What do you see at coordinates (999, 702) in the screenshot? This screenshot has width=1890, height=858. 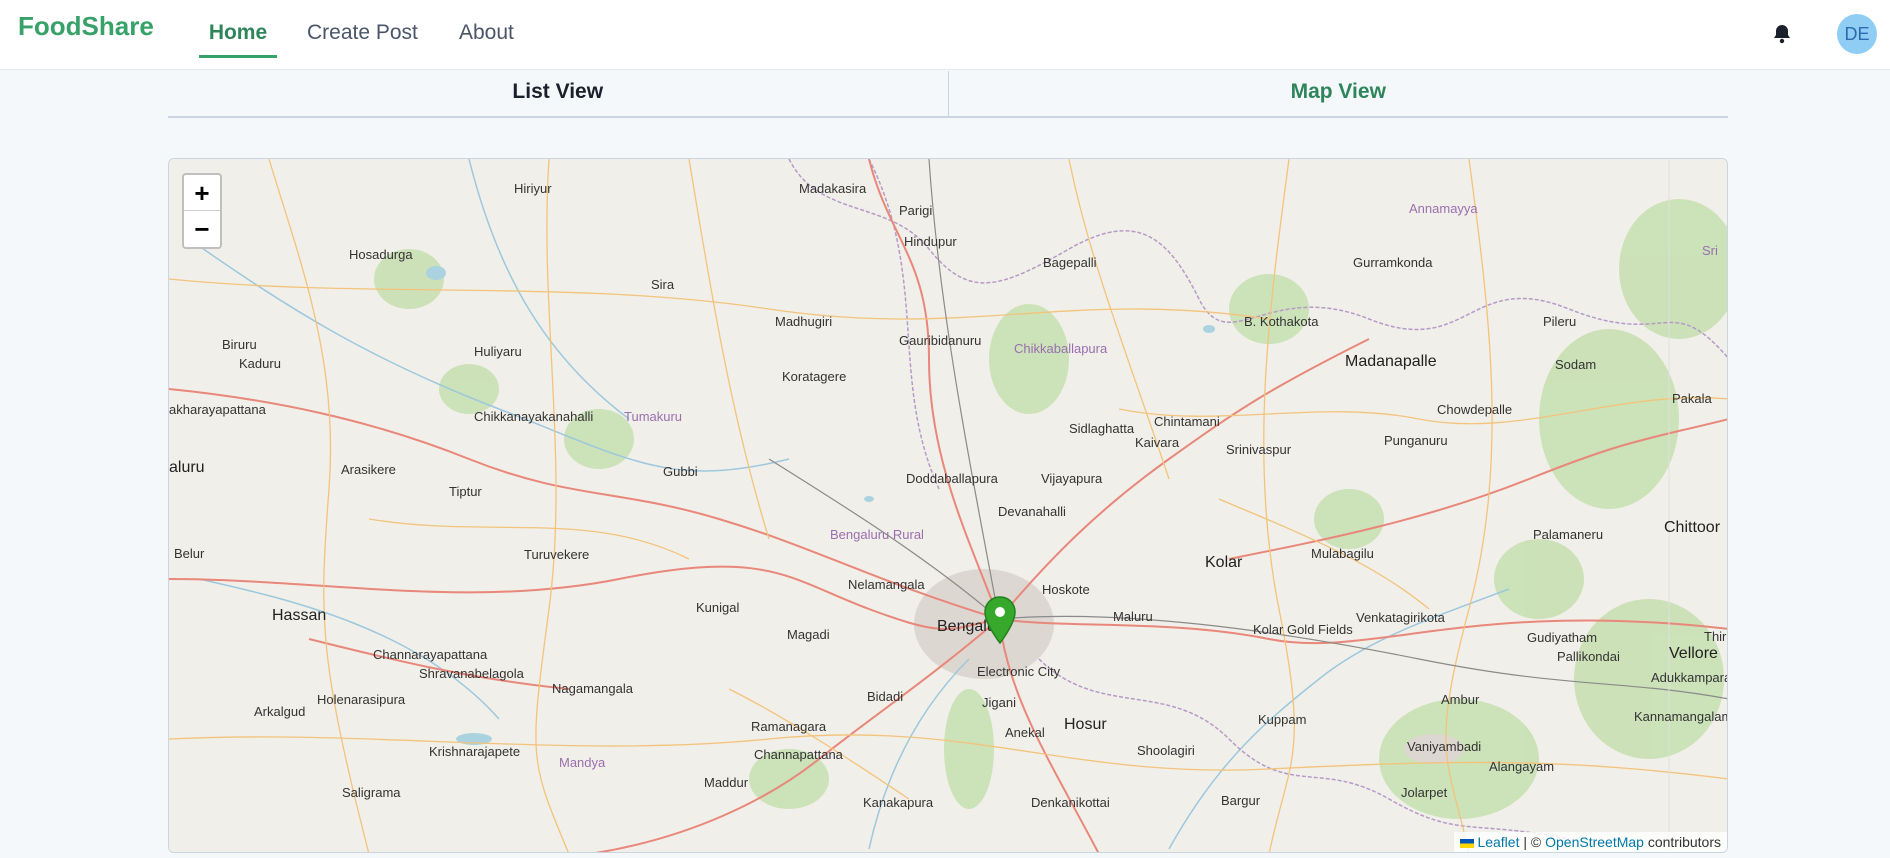 I see `map-label: Jigani` at bounding box center [999, 702].